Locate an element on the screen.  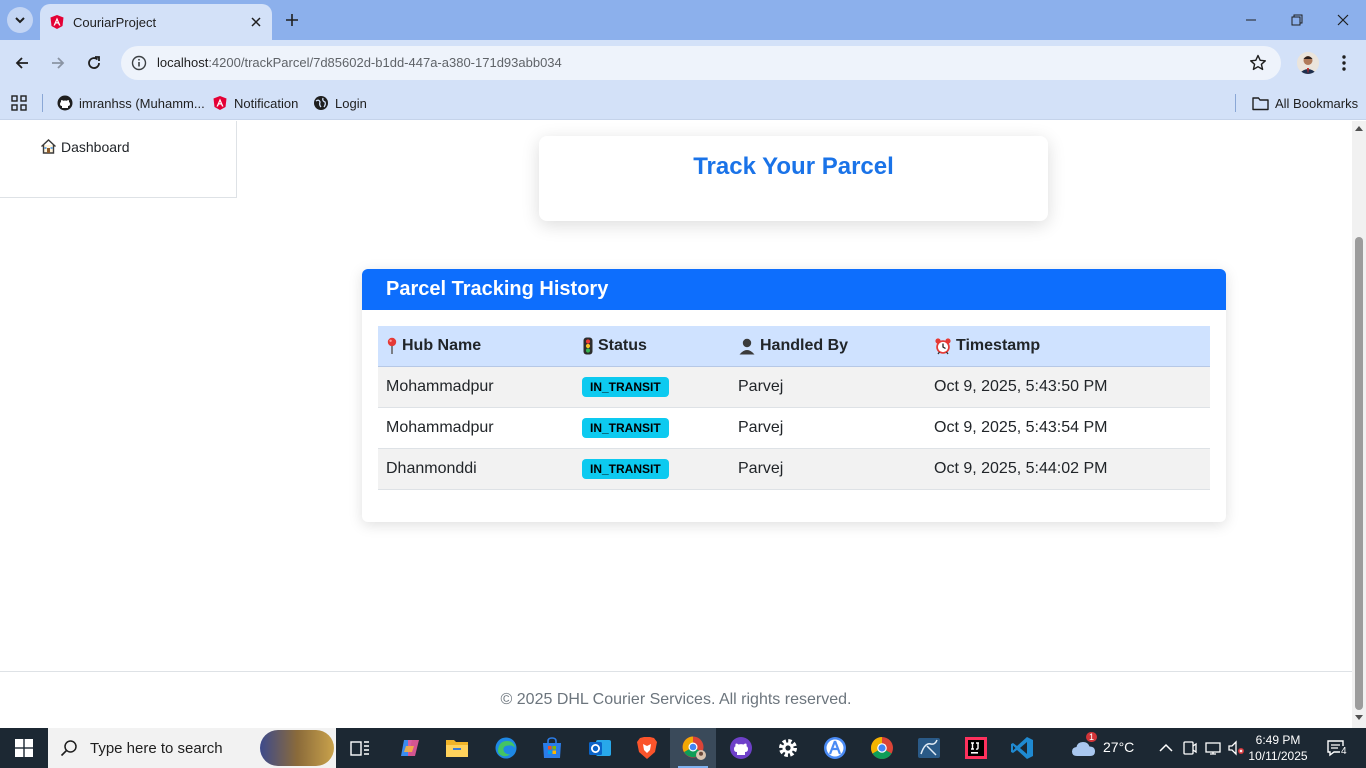
weather-alert-badge: 1 is located at coordinates (1092, 737).